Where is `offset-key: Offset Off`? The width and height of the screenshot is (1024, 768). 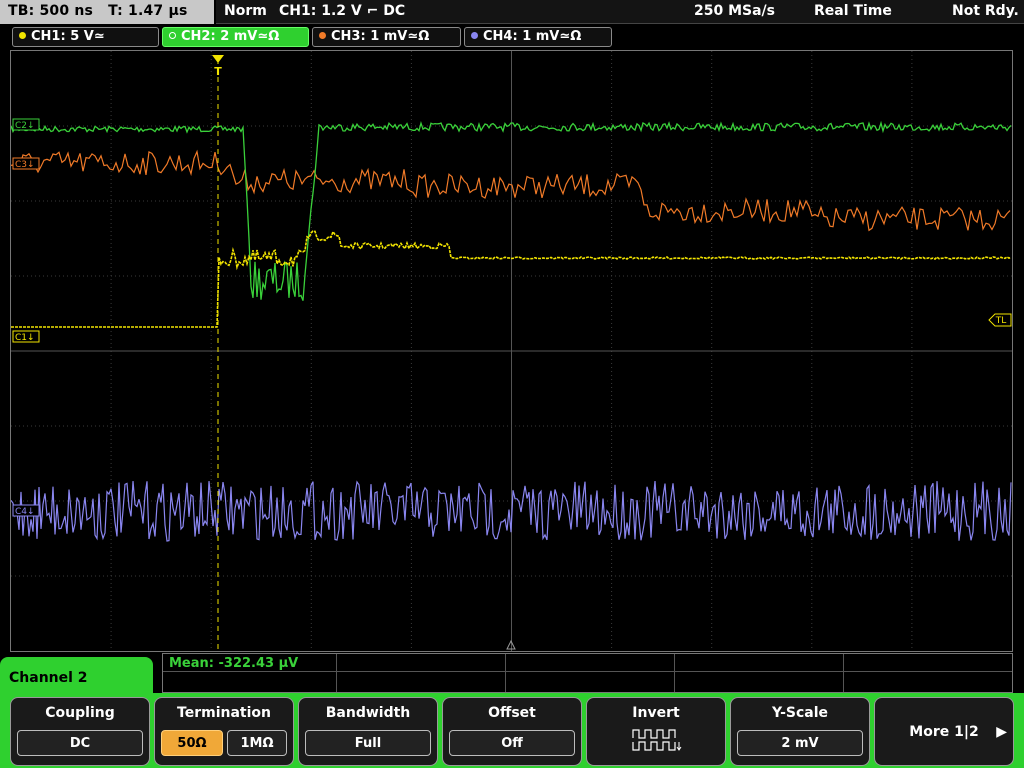 offset-key: Offset Off is located at coordinates (512, 731).